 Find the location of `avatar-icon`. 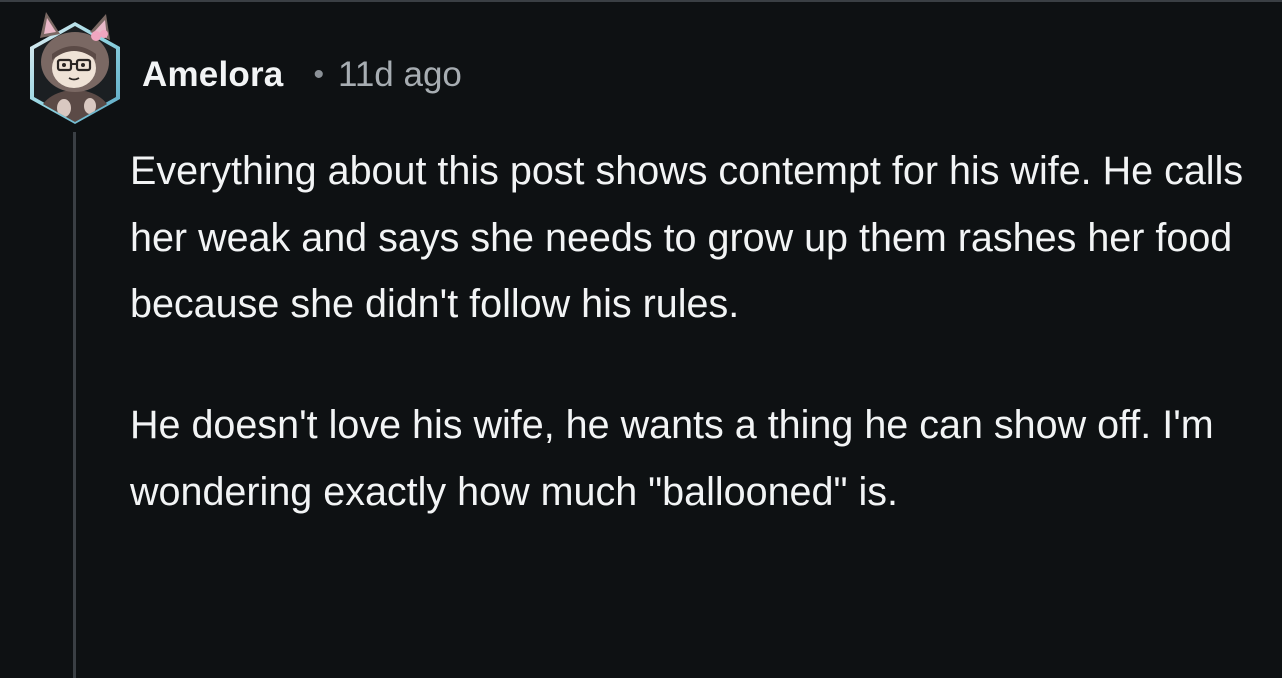

avatar-icon is located at coordinates (75, 68).